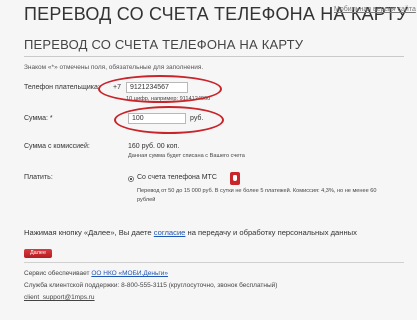 The image size is (417, 320). What do you see at coordinates (235, 178) in the screenshot?
I see `mts-logo-icon` at bounding box center [235, 178].